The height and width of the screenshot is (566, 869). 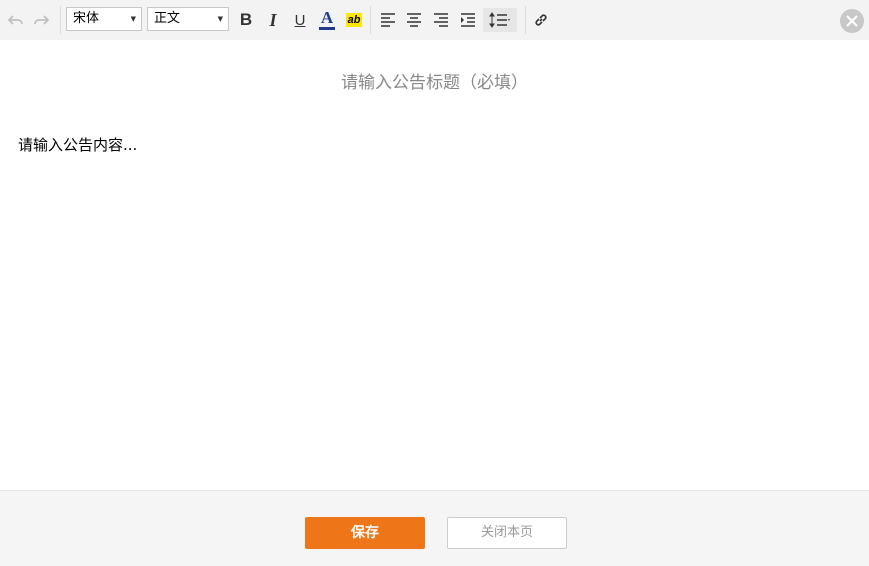 I want to click on paragraph-style-select: 正文 ▼, so click(x=188, y=19).